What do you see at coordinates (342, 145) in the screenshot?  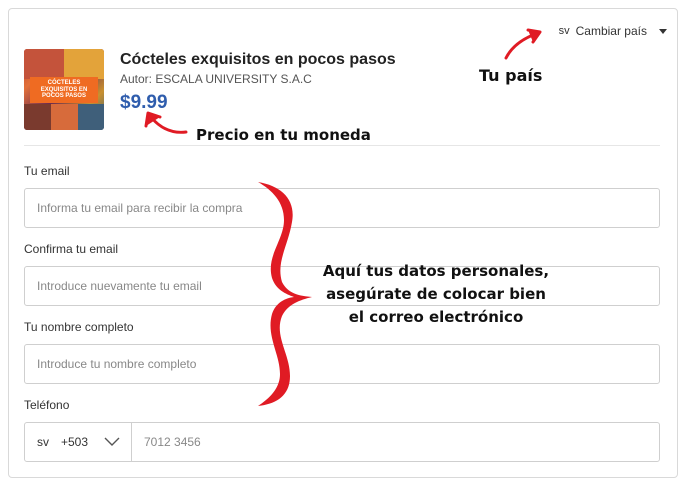 I see `divider` at bounding box center [342, 145].